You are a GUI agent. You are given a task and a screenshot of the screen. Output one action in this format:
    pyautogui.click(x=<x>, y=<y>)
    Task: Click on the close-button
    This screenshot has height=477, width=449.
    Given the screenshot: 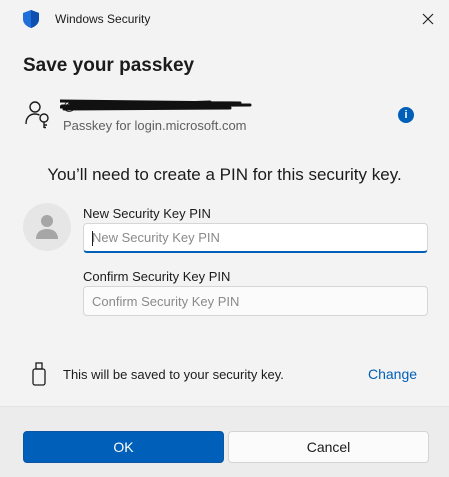 What is the action you would take?
    pyautogui.click(x=428, y=19)
    